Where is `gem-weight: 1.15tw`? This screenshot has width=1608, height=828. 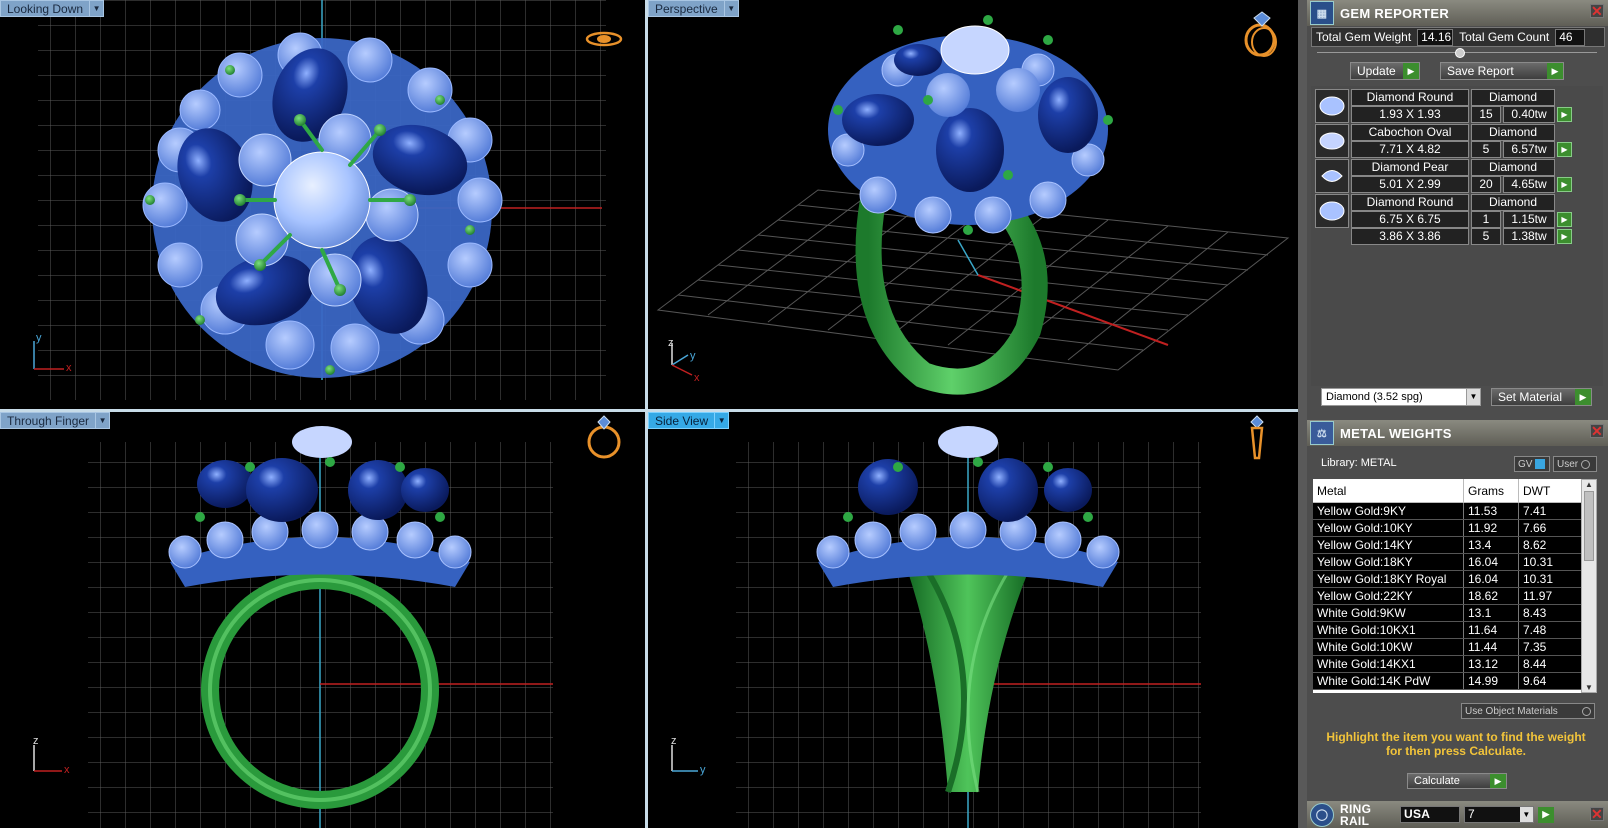
gem-weight: 1.15tw is located at coordinates (1529, 219).